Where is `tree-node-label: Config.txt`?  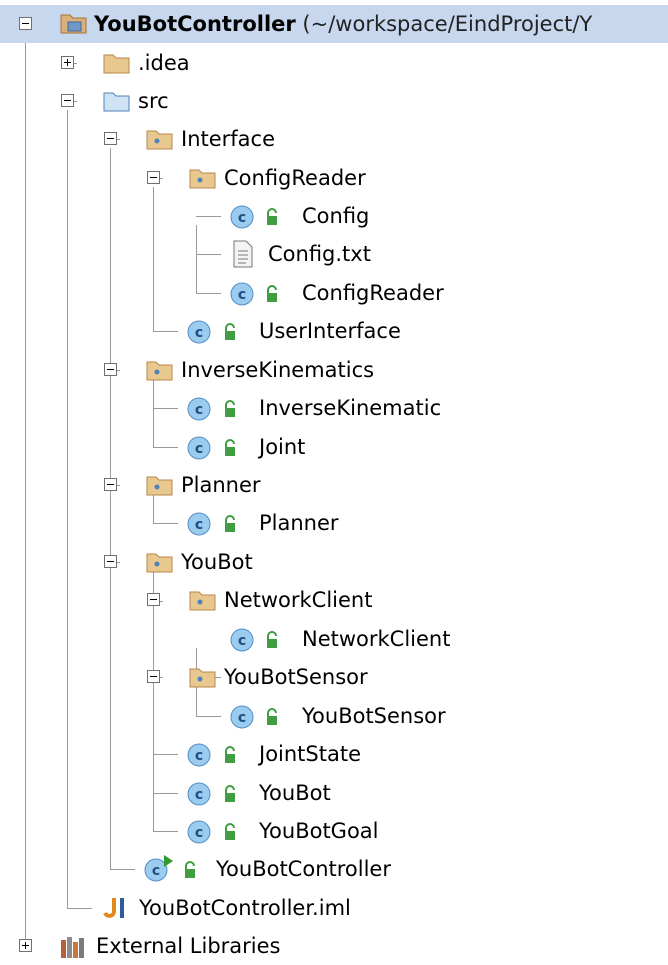 tree-node-label: Config.txt is located at coordinates (319, 254).